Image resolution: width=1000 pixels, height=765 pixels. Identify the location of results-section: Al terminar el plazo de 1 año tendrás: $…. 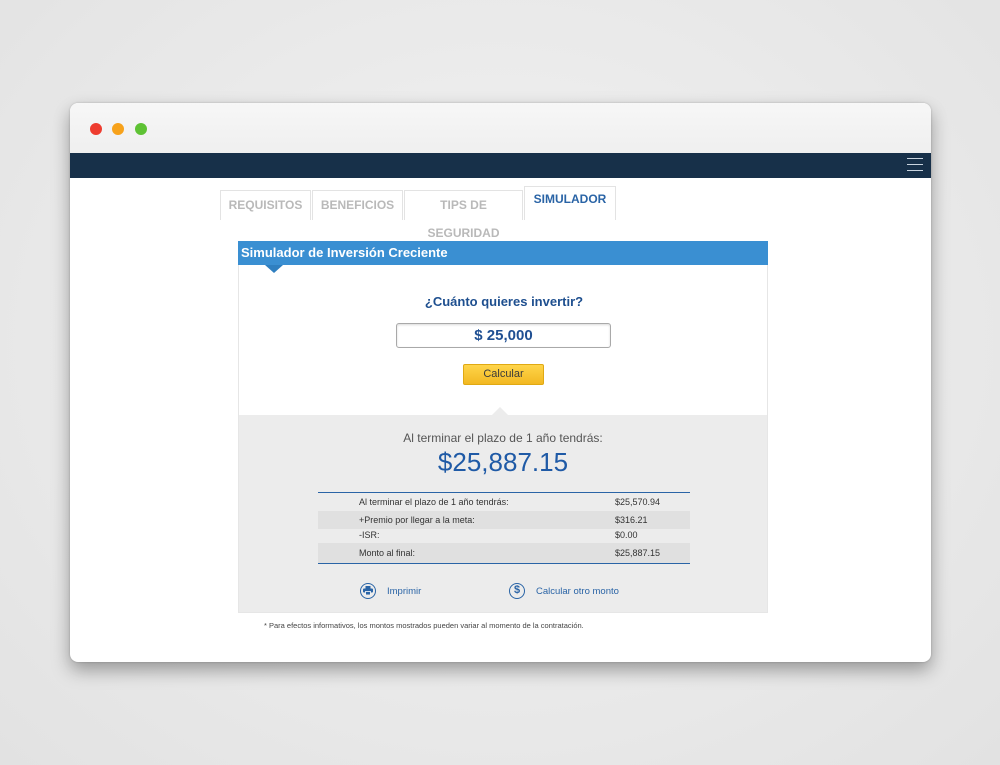
(503, 509).